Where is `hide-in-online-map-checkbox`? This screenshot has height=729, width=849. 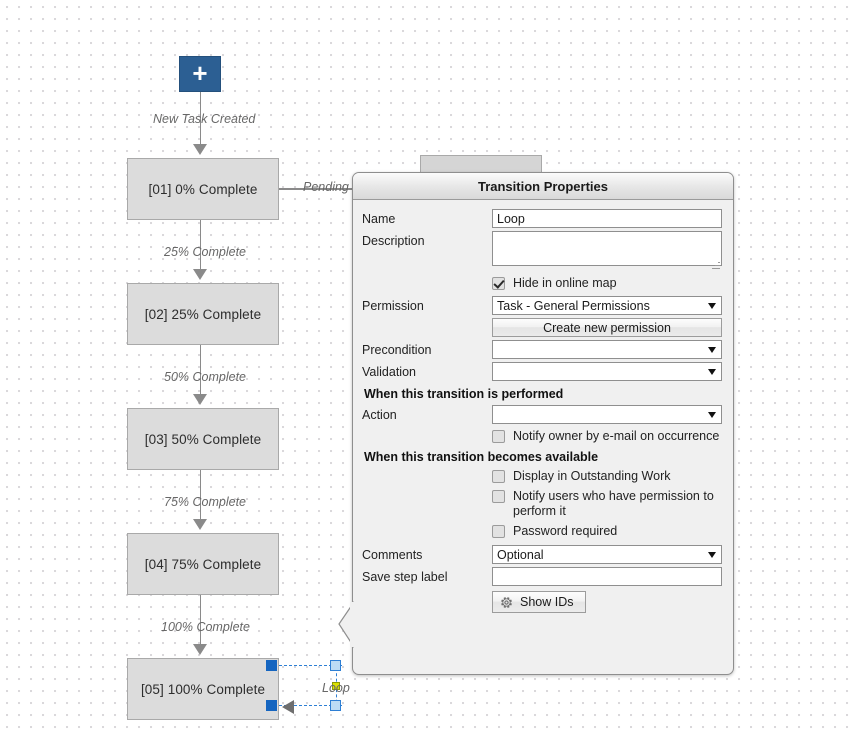
hide-in-online-map-checkbox is located at coordinates (498, 283).